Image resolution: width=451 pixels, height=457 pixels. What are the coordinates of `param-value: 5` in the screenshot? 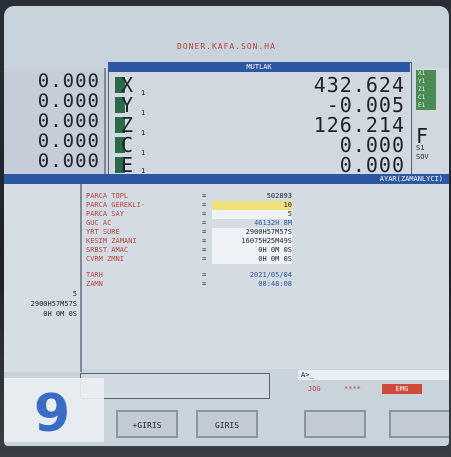 It's located at (252, 214).